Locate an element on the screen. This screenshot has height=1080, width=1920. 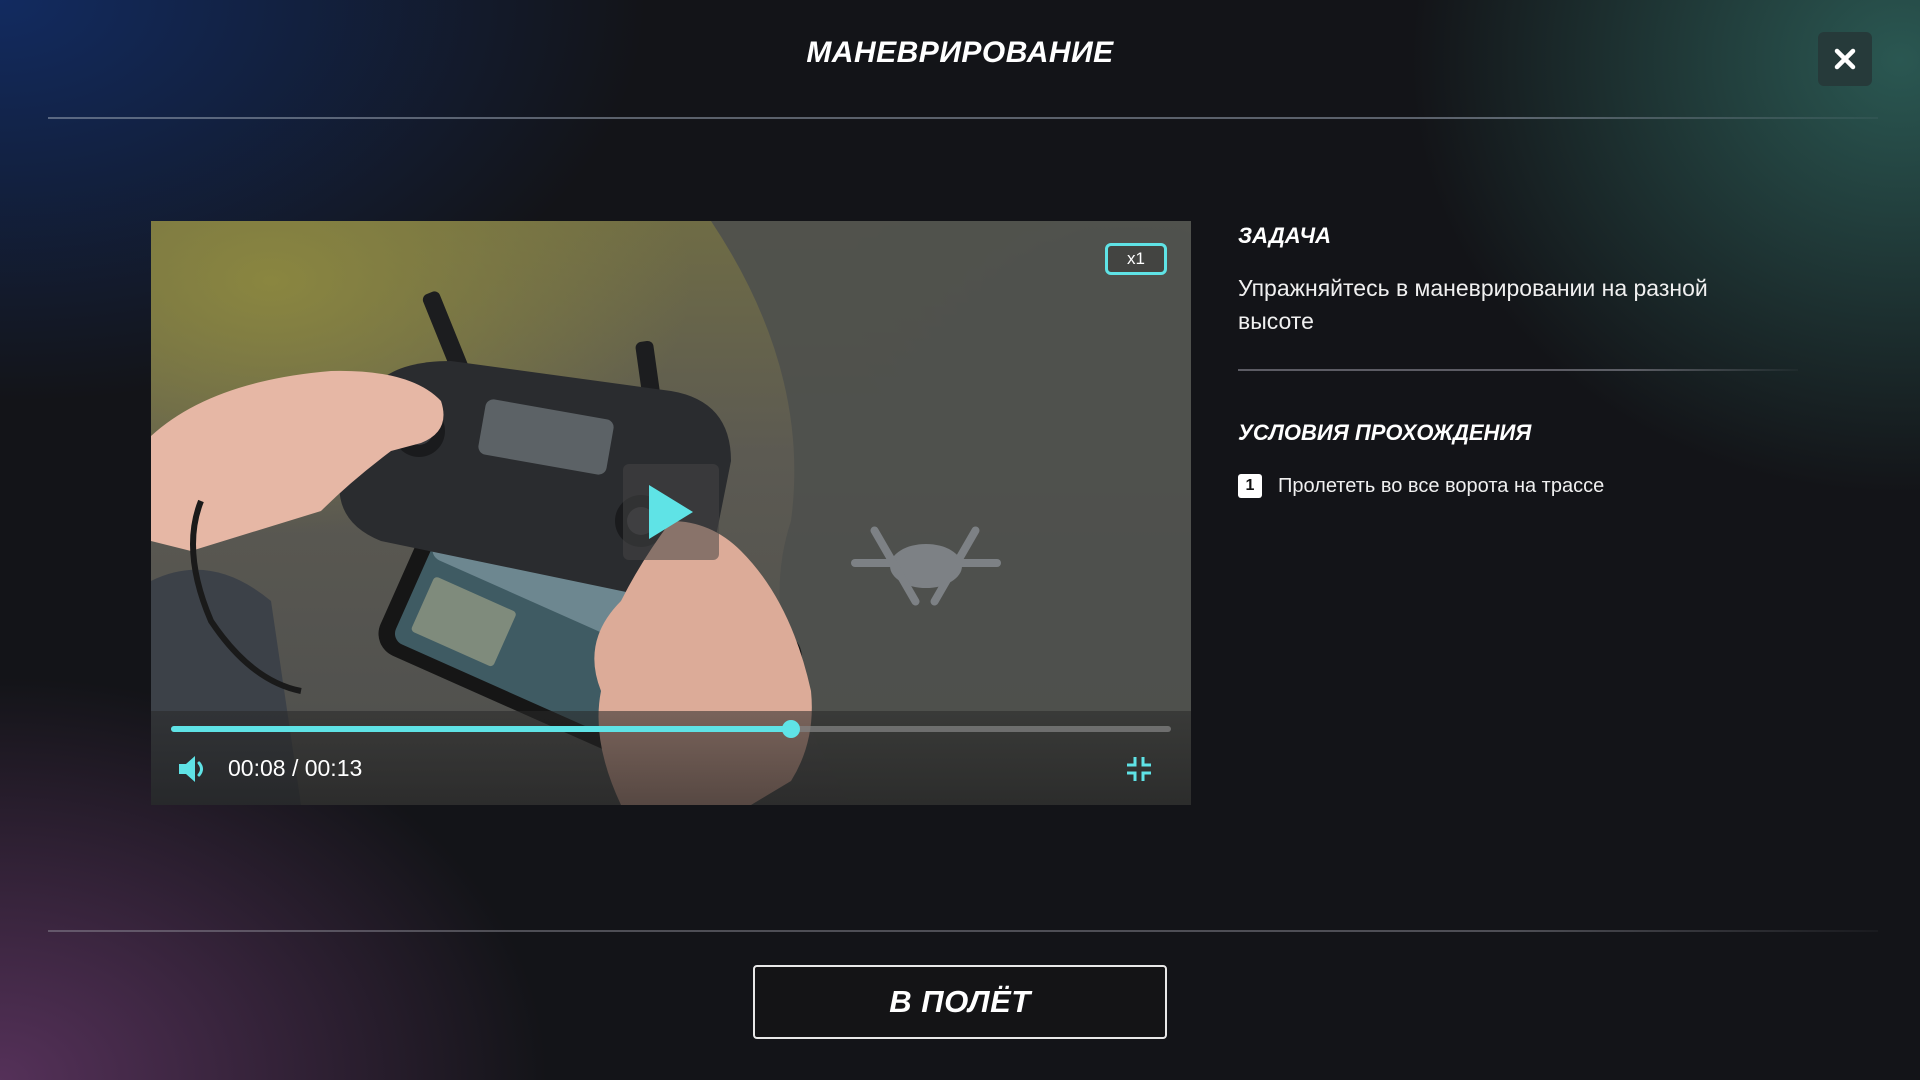
condition-text: Пролететь во все ворота на трассе is located at coordinates (1441, 485).